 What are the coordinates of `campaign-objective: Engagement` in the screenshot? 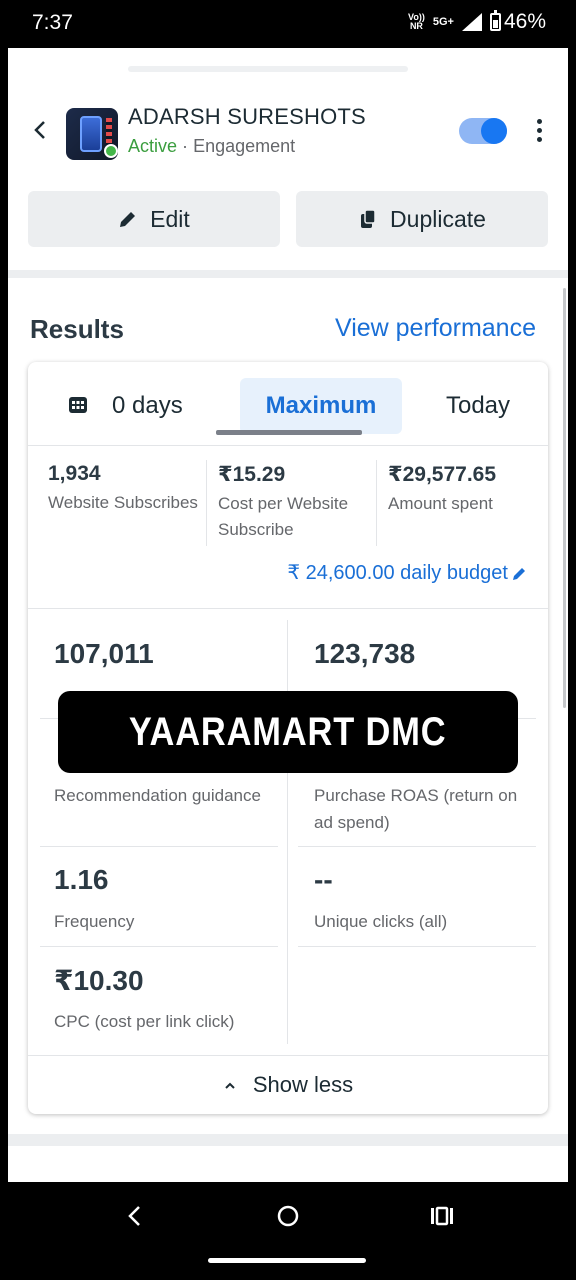 It's located at (244, 146).